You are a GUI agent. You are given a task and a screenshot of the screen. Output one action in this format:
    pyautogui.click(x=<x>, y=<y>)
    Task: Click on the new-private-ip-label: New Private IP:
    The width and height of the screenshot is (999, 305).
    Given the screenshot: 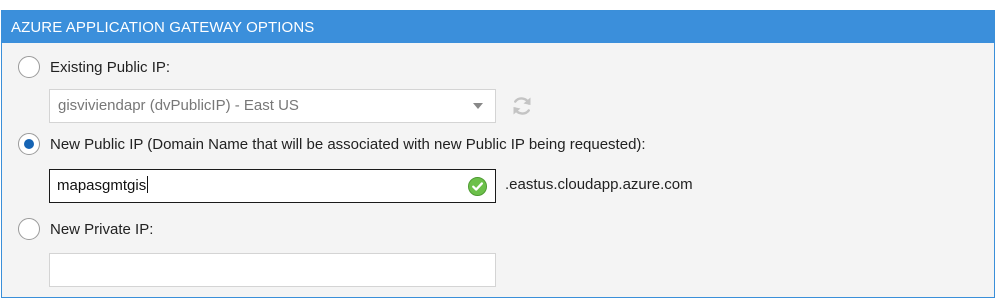 What is the action you would take?
    pyautogui.click(x=102, y=229)
    